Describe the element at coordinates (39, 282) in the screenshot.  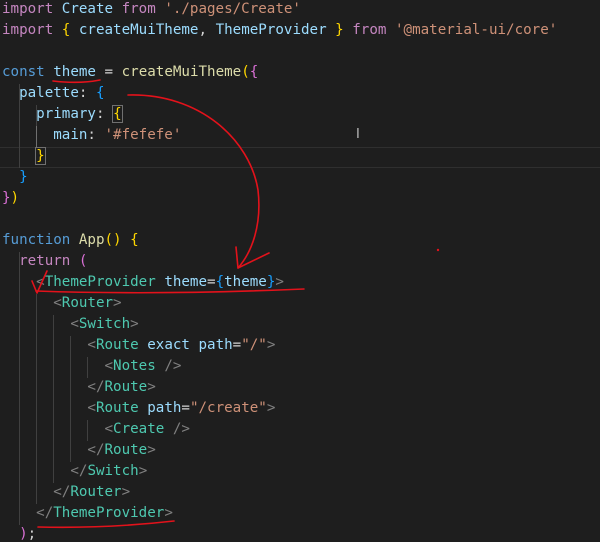
I see `check-mark` at that location.